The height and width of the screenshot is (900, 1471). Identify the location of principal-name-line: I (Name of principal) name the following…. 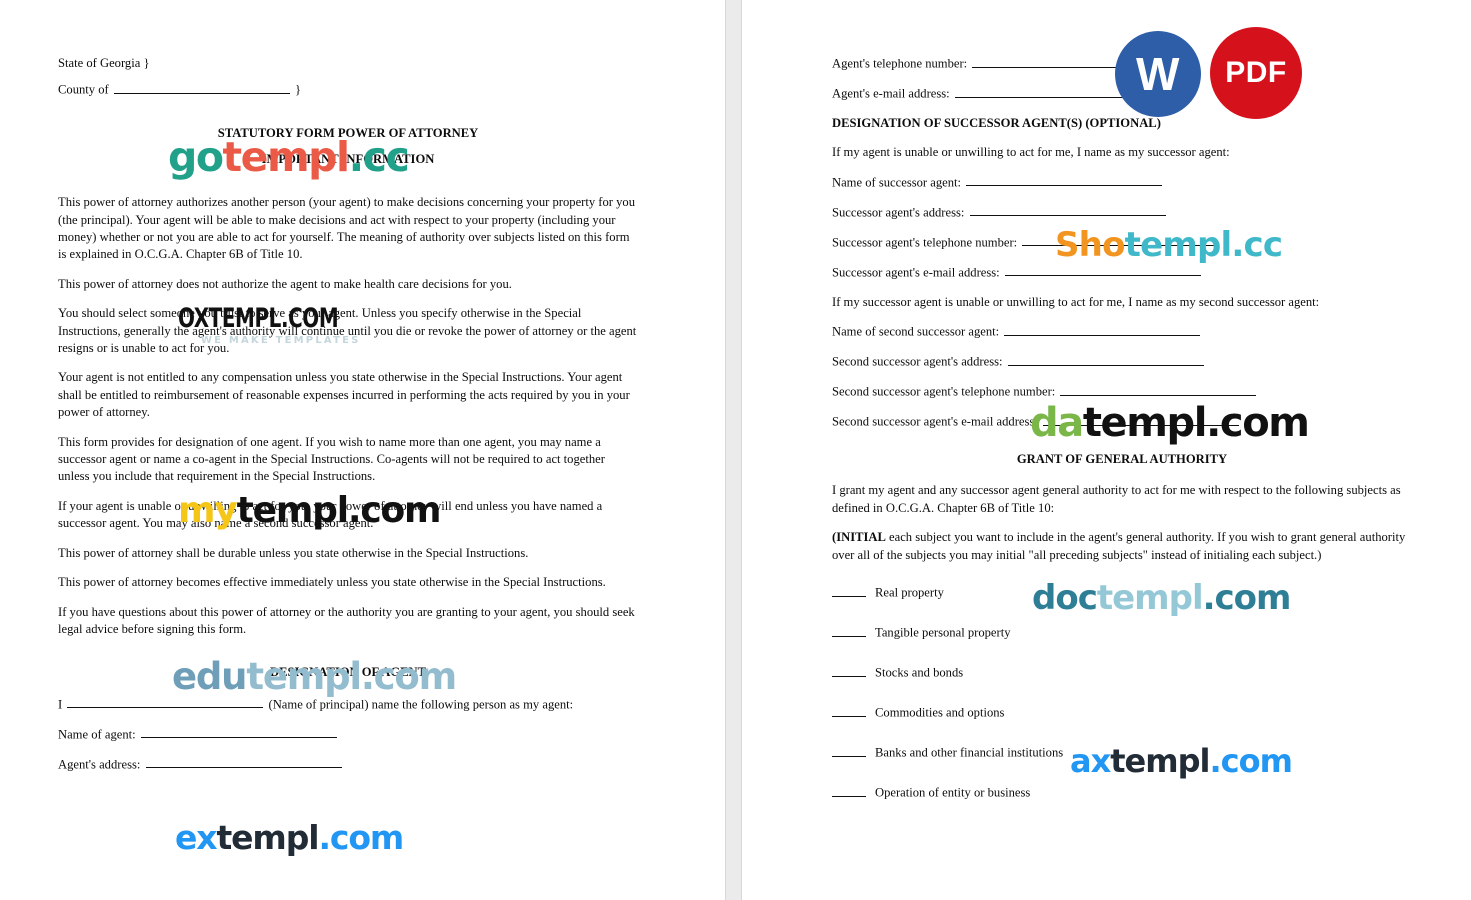
(348, 705).